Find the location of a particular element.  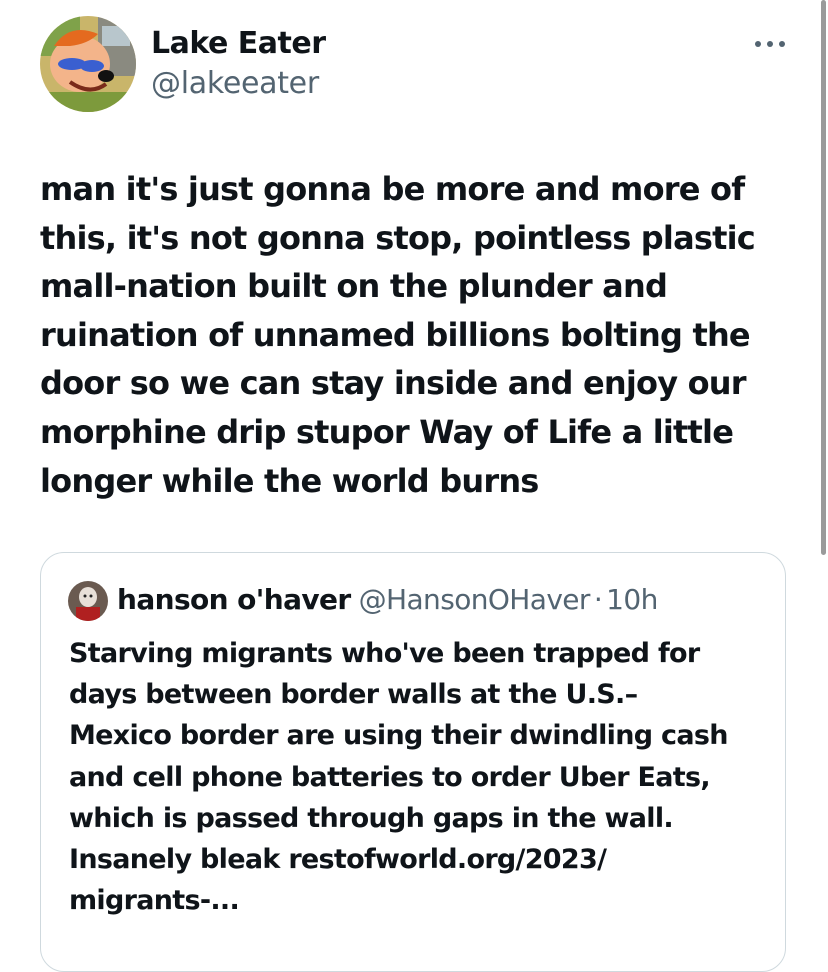

quoted-author-name: hanson o'haver is located at coordinates (234, 599).